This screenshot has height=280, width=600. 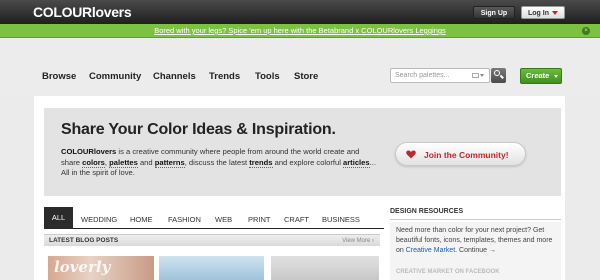 What do you see at coordinates (84, 240) in the screenshot?
I see `blog-posts-title: LATEST BLOG POSTS` at bounding box center [84, 240].